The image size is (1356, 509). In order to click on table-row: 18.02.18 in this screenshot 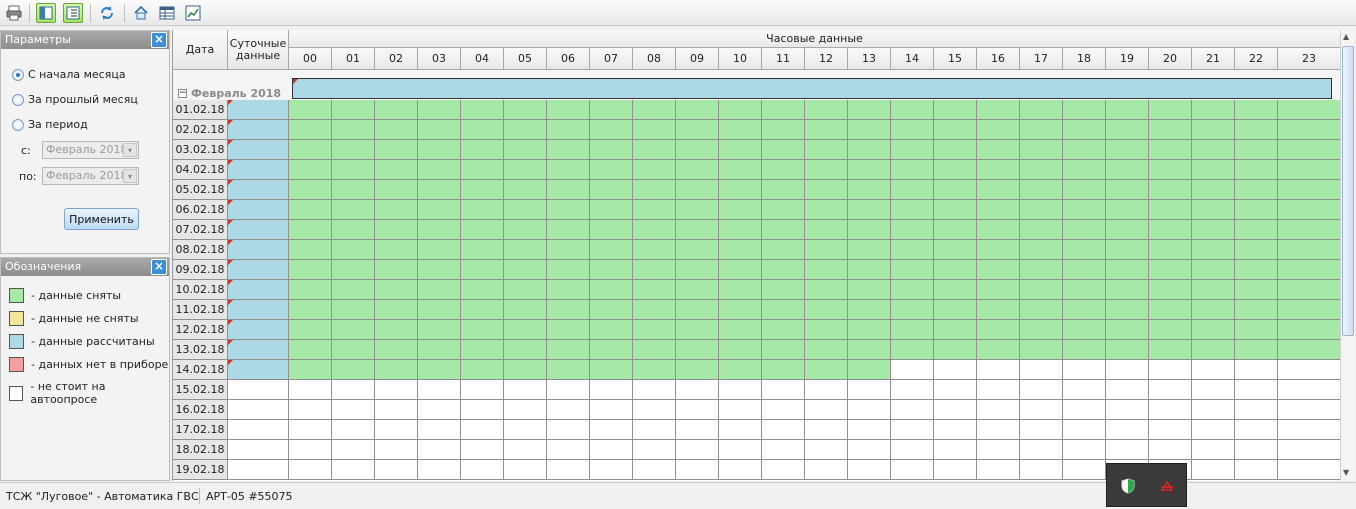, I will do `click(756, 450)`.